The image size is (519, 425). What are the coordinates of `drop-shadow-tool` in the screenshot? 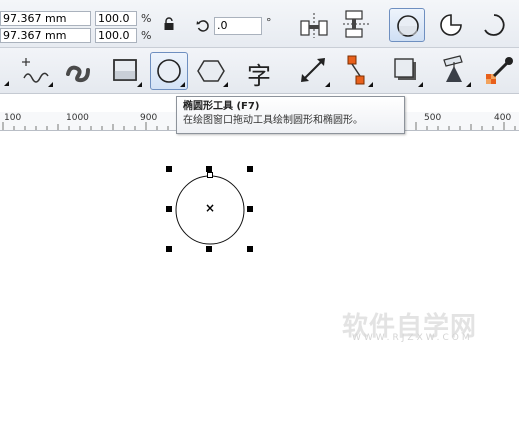 It's located at (407, 71).